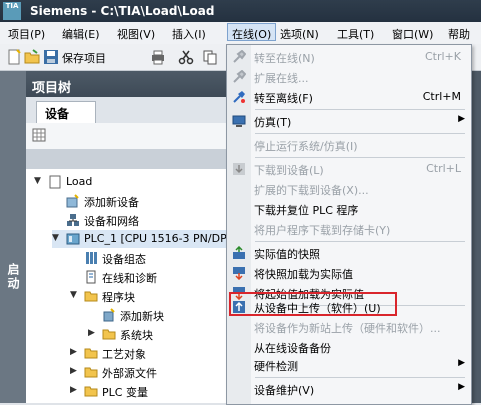  Describe the element at coordinates (73, 239) in the screenshot. I see `plc-icon` at that location.